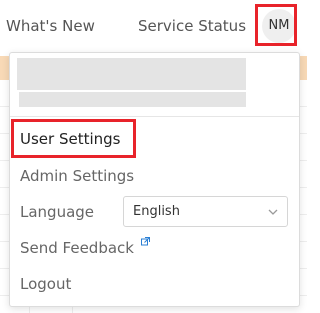  I want to click on user-email-placeholder, so click(132, 99).